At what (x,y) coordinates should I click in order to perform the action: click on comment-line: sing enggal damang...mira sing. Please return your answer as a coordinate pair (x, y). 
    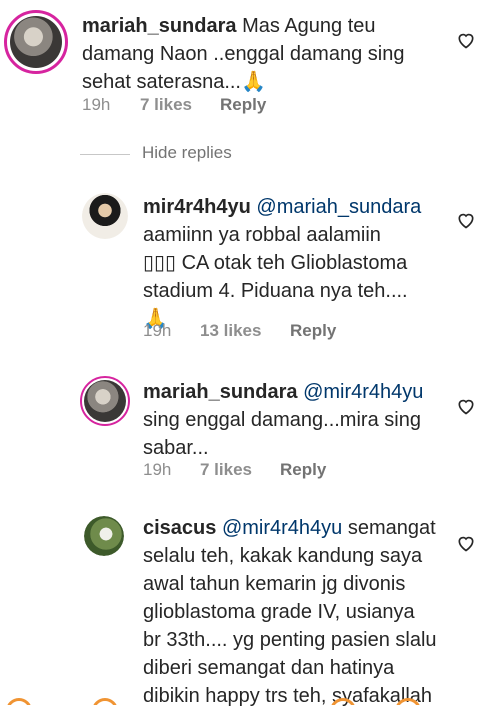
    Looking at the image, I should click on (282, 420).